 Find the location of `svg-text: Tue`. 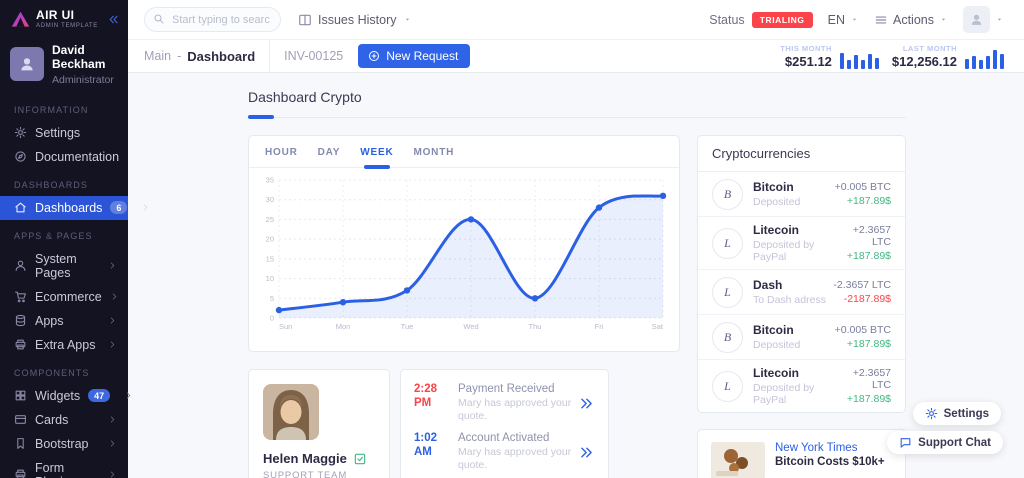

svg-text: Tue is located at coordinates (407, 326).